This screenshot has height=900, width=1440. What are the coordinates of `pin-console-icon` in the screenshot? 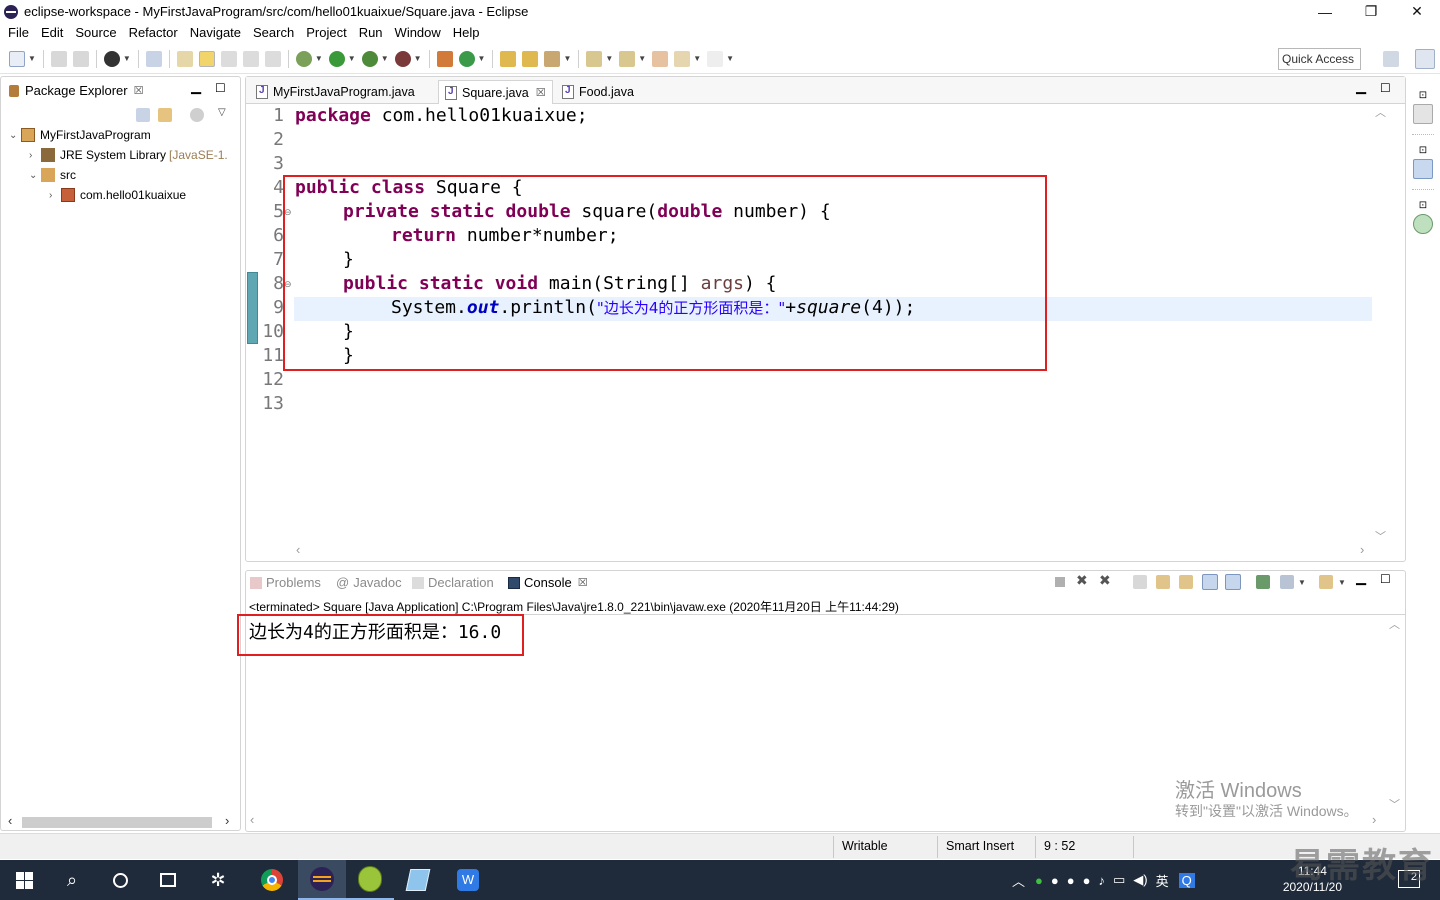 It's located at (1263, 582).